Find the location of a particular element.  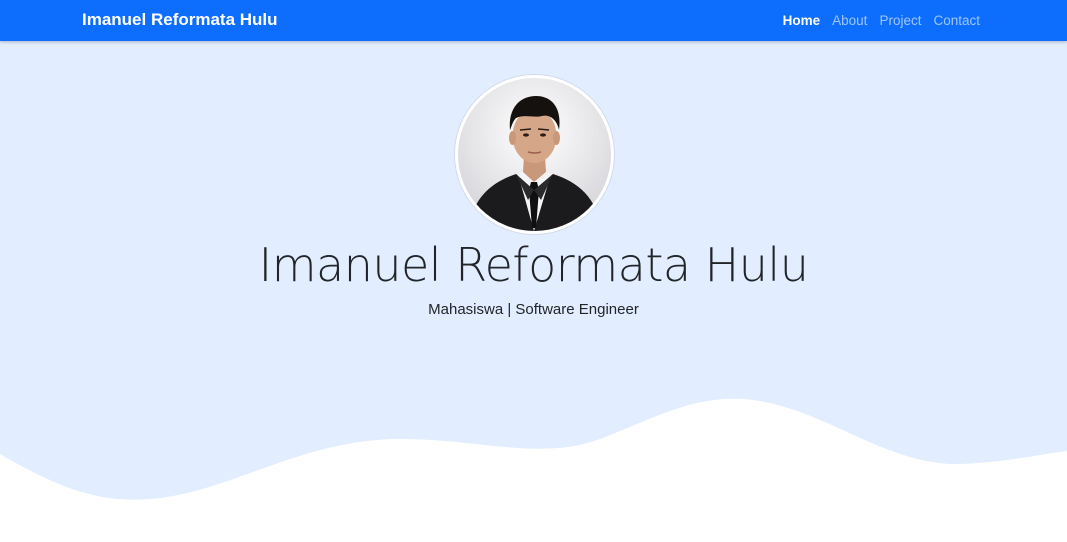

profile-avatar is located at coordinates (534, 154).